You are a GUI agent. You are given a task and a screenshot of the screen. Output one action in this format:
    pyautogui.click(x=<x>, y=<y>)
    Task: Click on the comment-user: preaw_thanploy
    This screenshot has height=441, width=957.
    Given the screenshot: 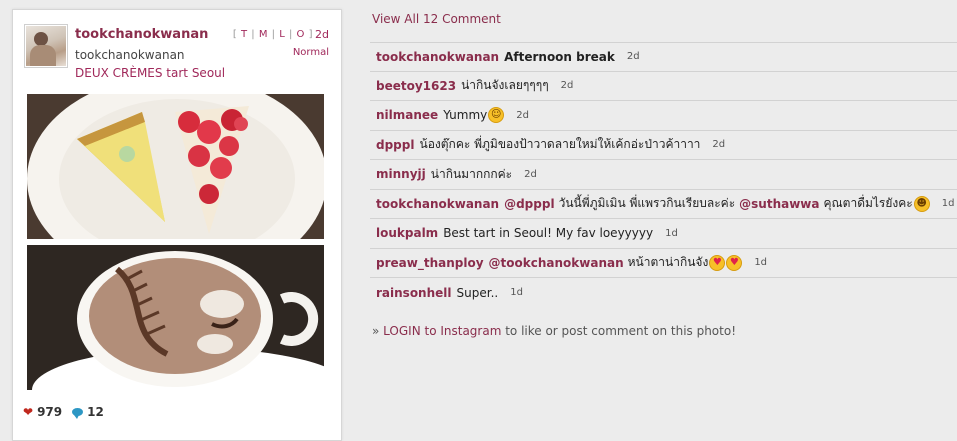 What is the action you would take?
    pyautogui.click(x=430, y=263)
    